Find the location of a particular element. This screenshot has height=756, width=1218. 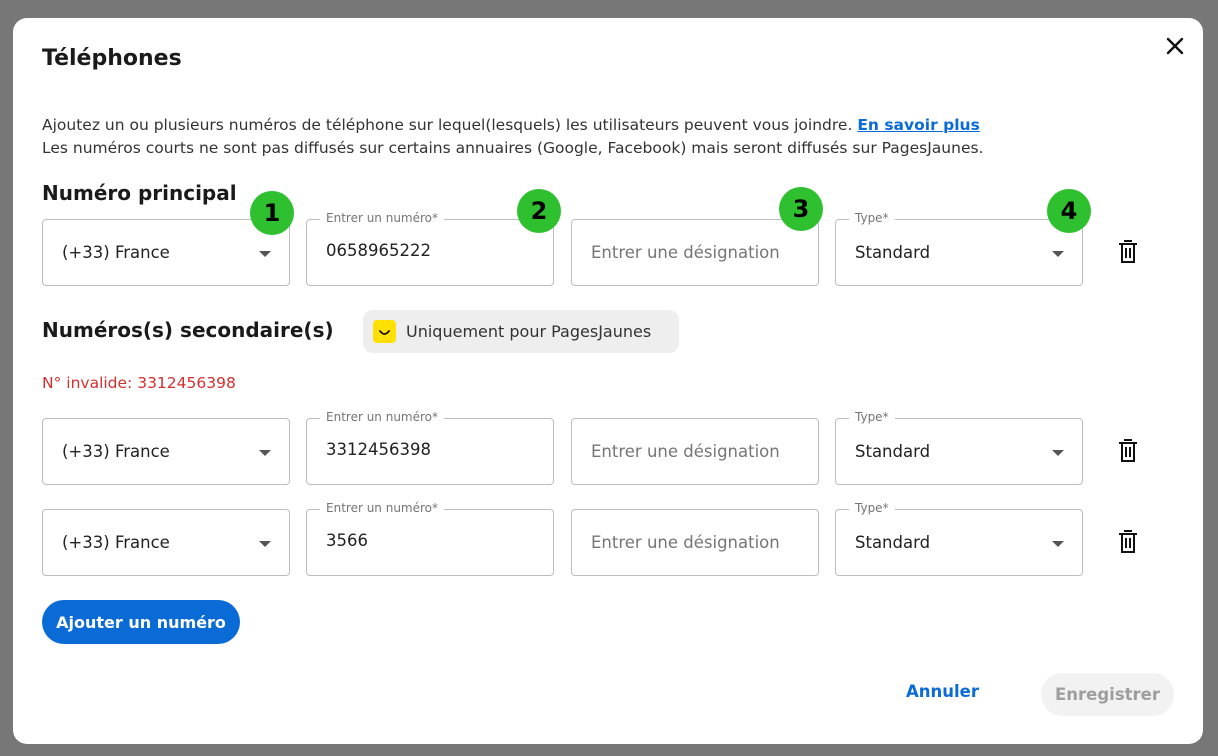

save-button: Enregistrer is located at coordinates (1107, 694).